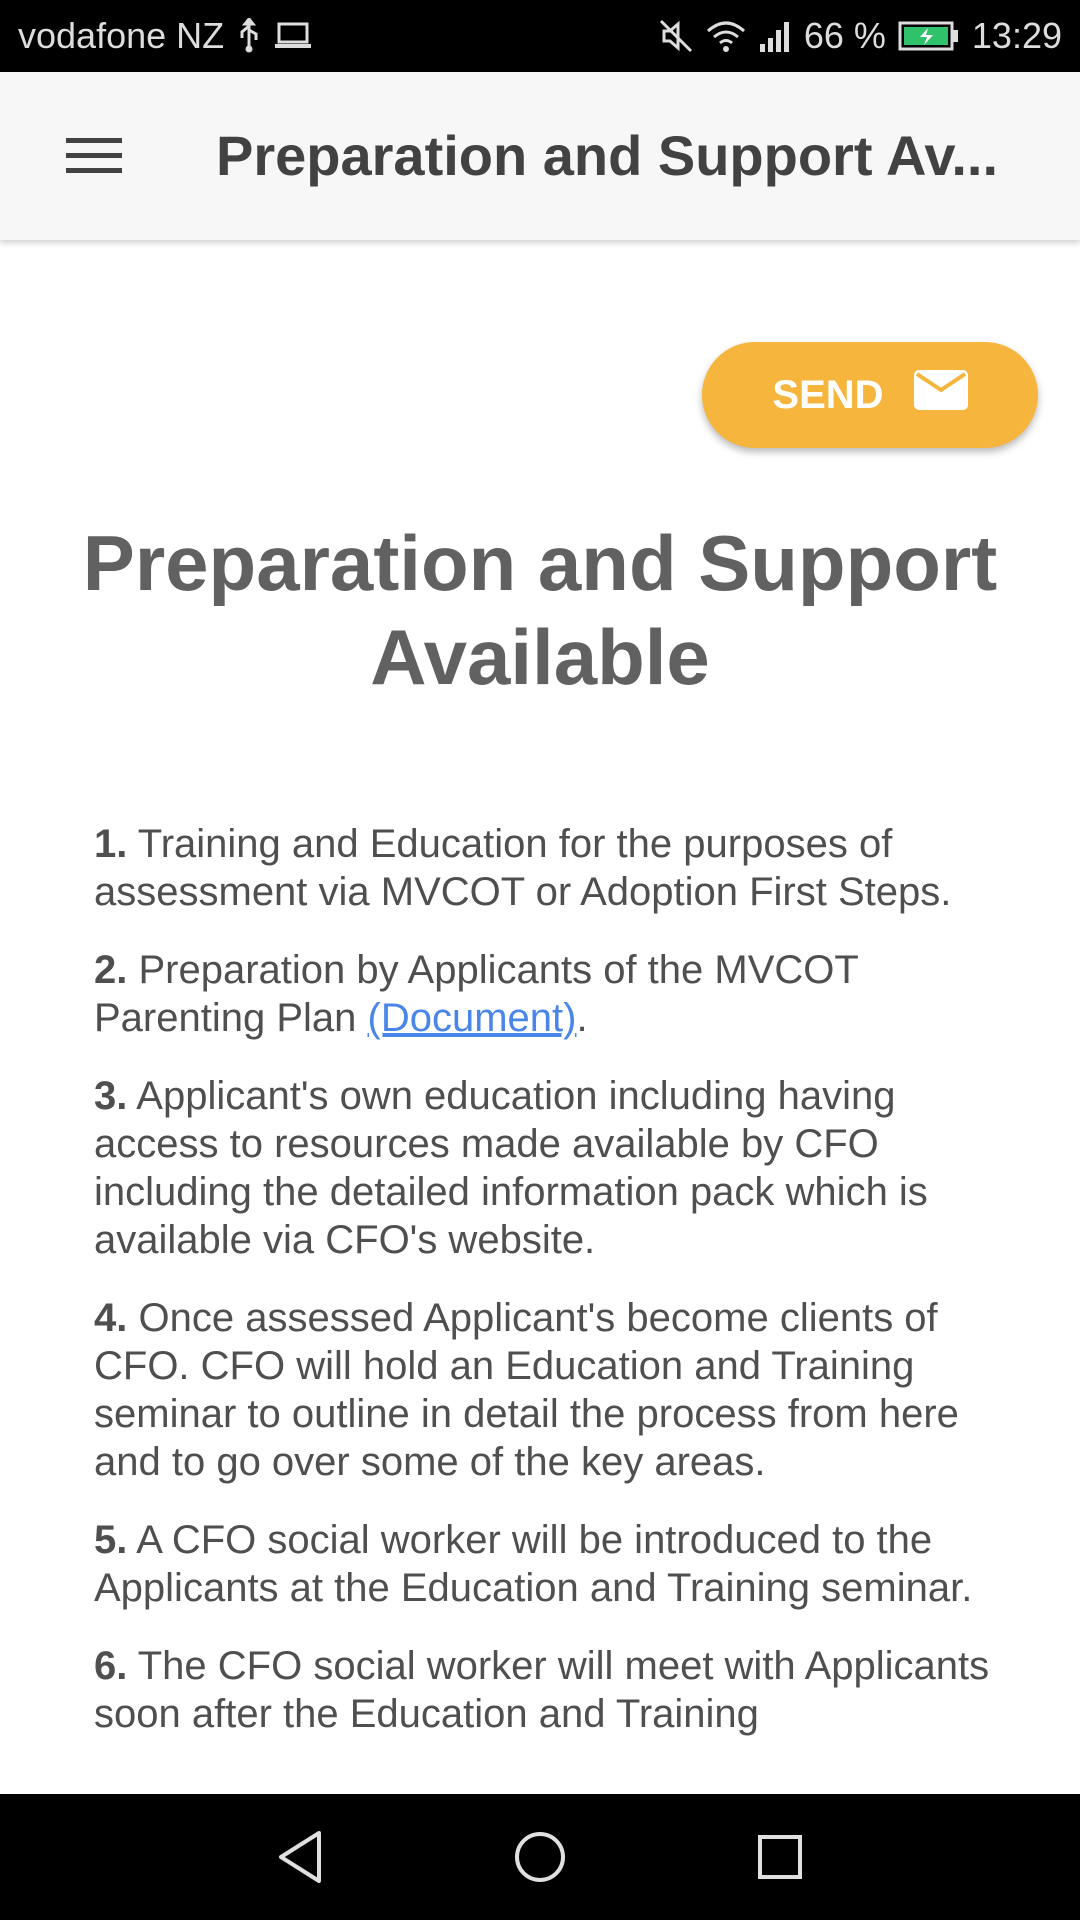 The width and height of the screenshot is (1080, 1920). Describe the element at coordinates (111, 844) in the screenshot. I see `item-number: 1.` at that location.